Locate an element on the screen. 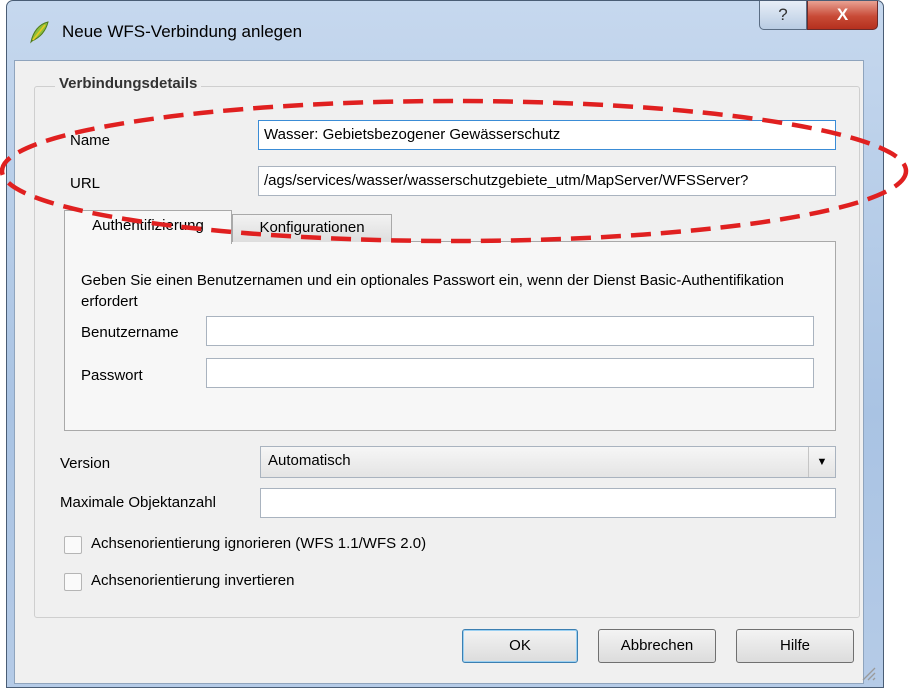 This screenshot has height=688, width=909. ok-button: OK is located at coordinates (520, 646).